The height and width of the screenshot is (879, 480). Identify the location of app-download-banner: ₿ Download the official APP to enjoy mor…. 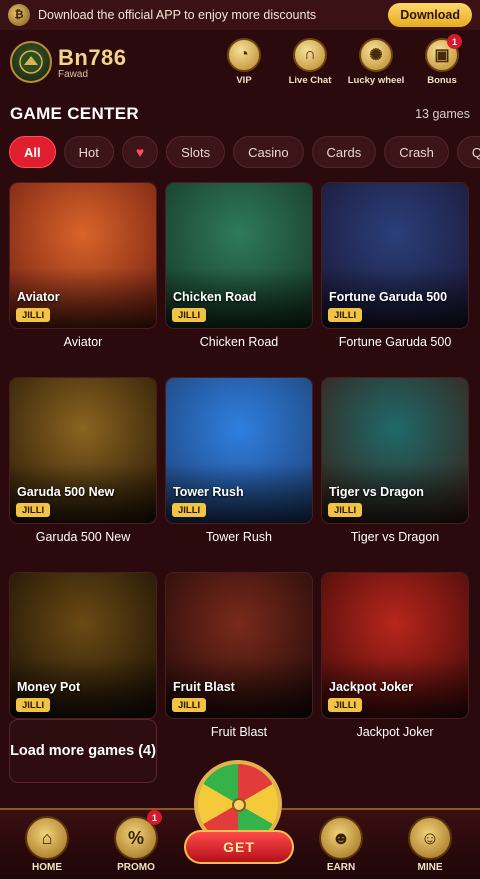
(240, 15).